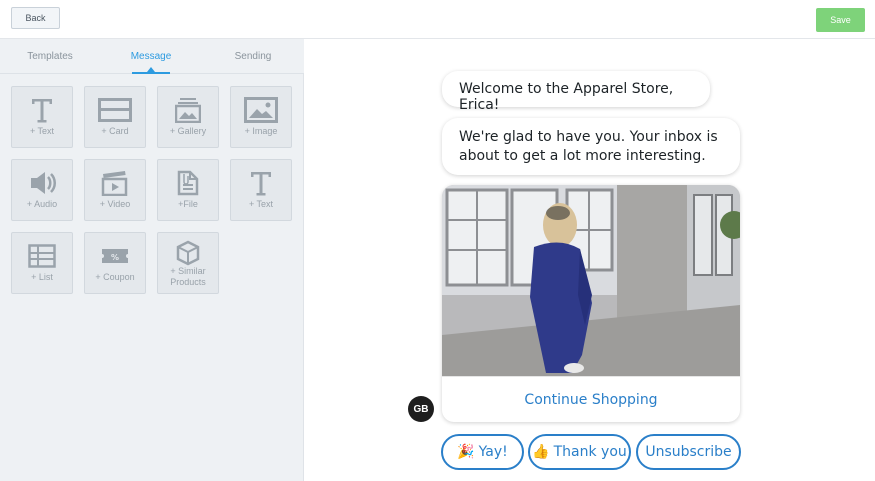  What do you see at coordinates (437, 19) in the screenshot?
I see `top-bar: Back Save` at bounding box center [437, 19].